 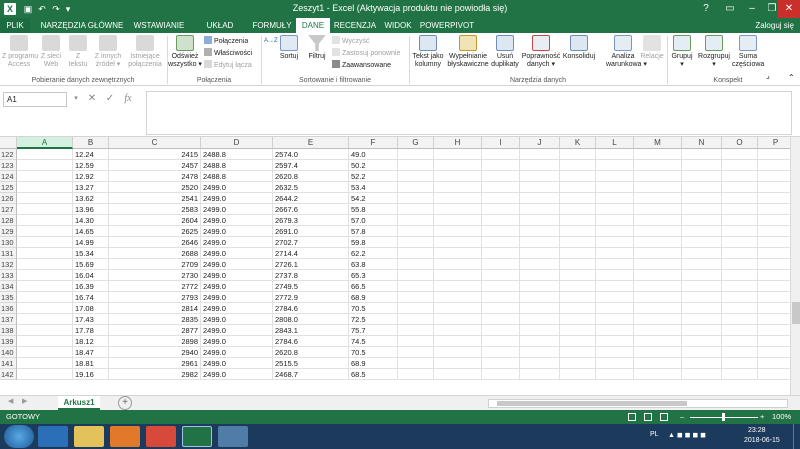 What do you see at coordinates (791, 77) in the screenshot?
I see `collapse-ribbon-icon: ⌃` at bounding box center [791, 77].